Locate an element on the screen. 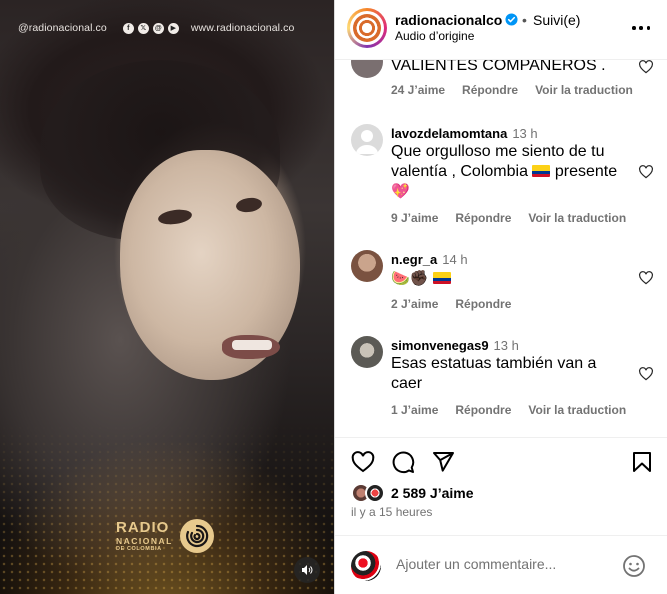  mute-button is located at coordinates (307, 570).